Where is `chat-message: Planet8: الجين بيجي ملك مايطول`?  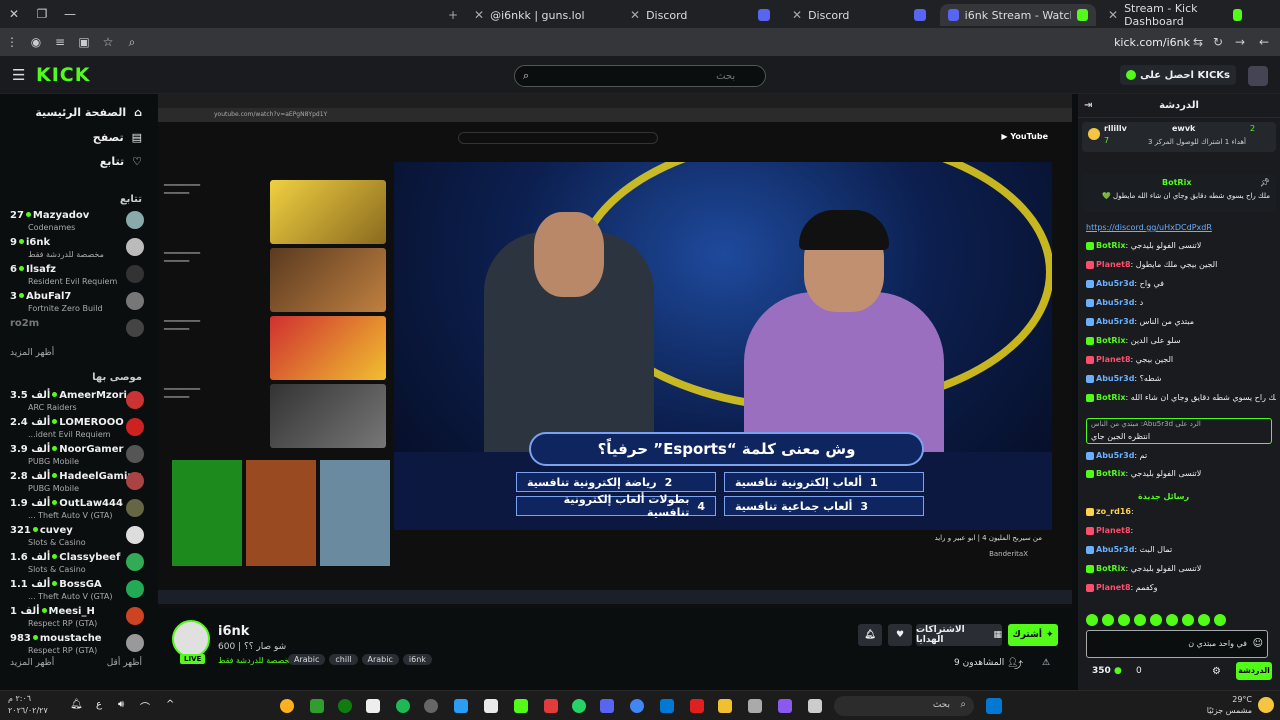 chat-message: Planet8: الجين بيجي ملك مايطول is located at coordinates (1181, 264).